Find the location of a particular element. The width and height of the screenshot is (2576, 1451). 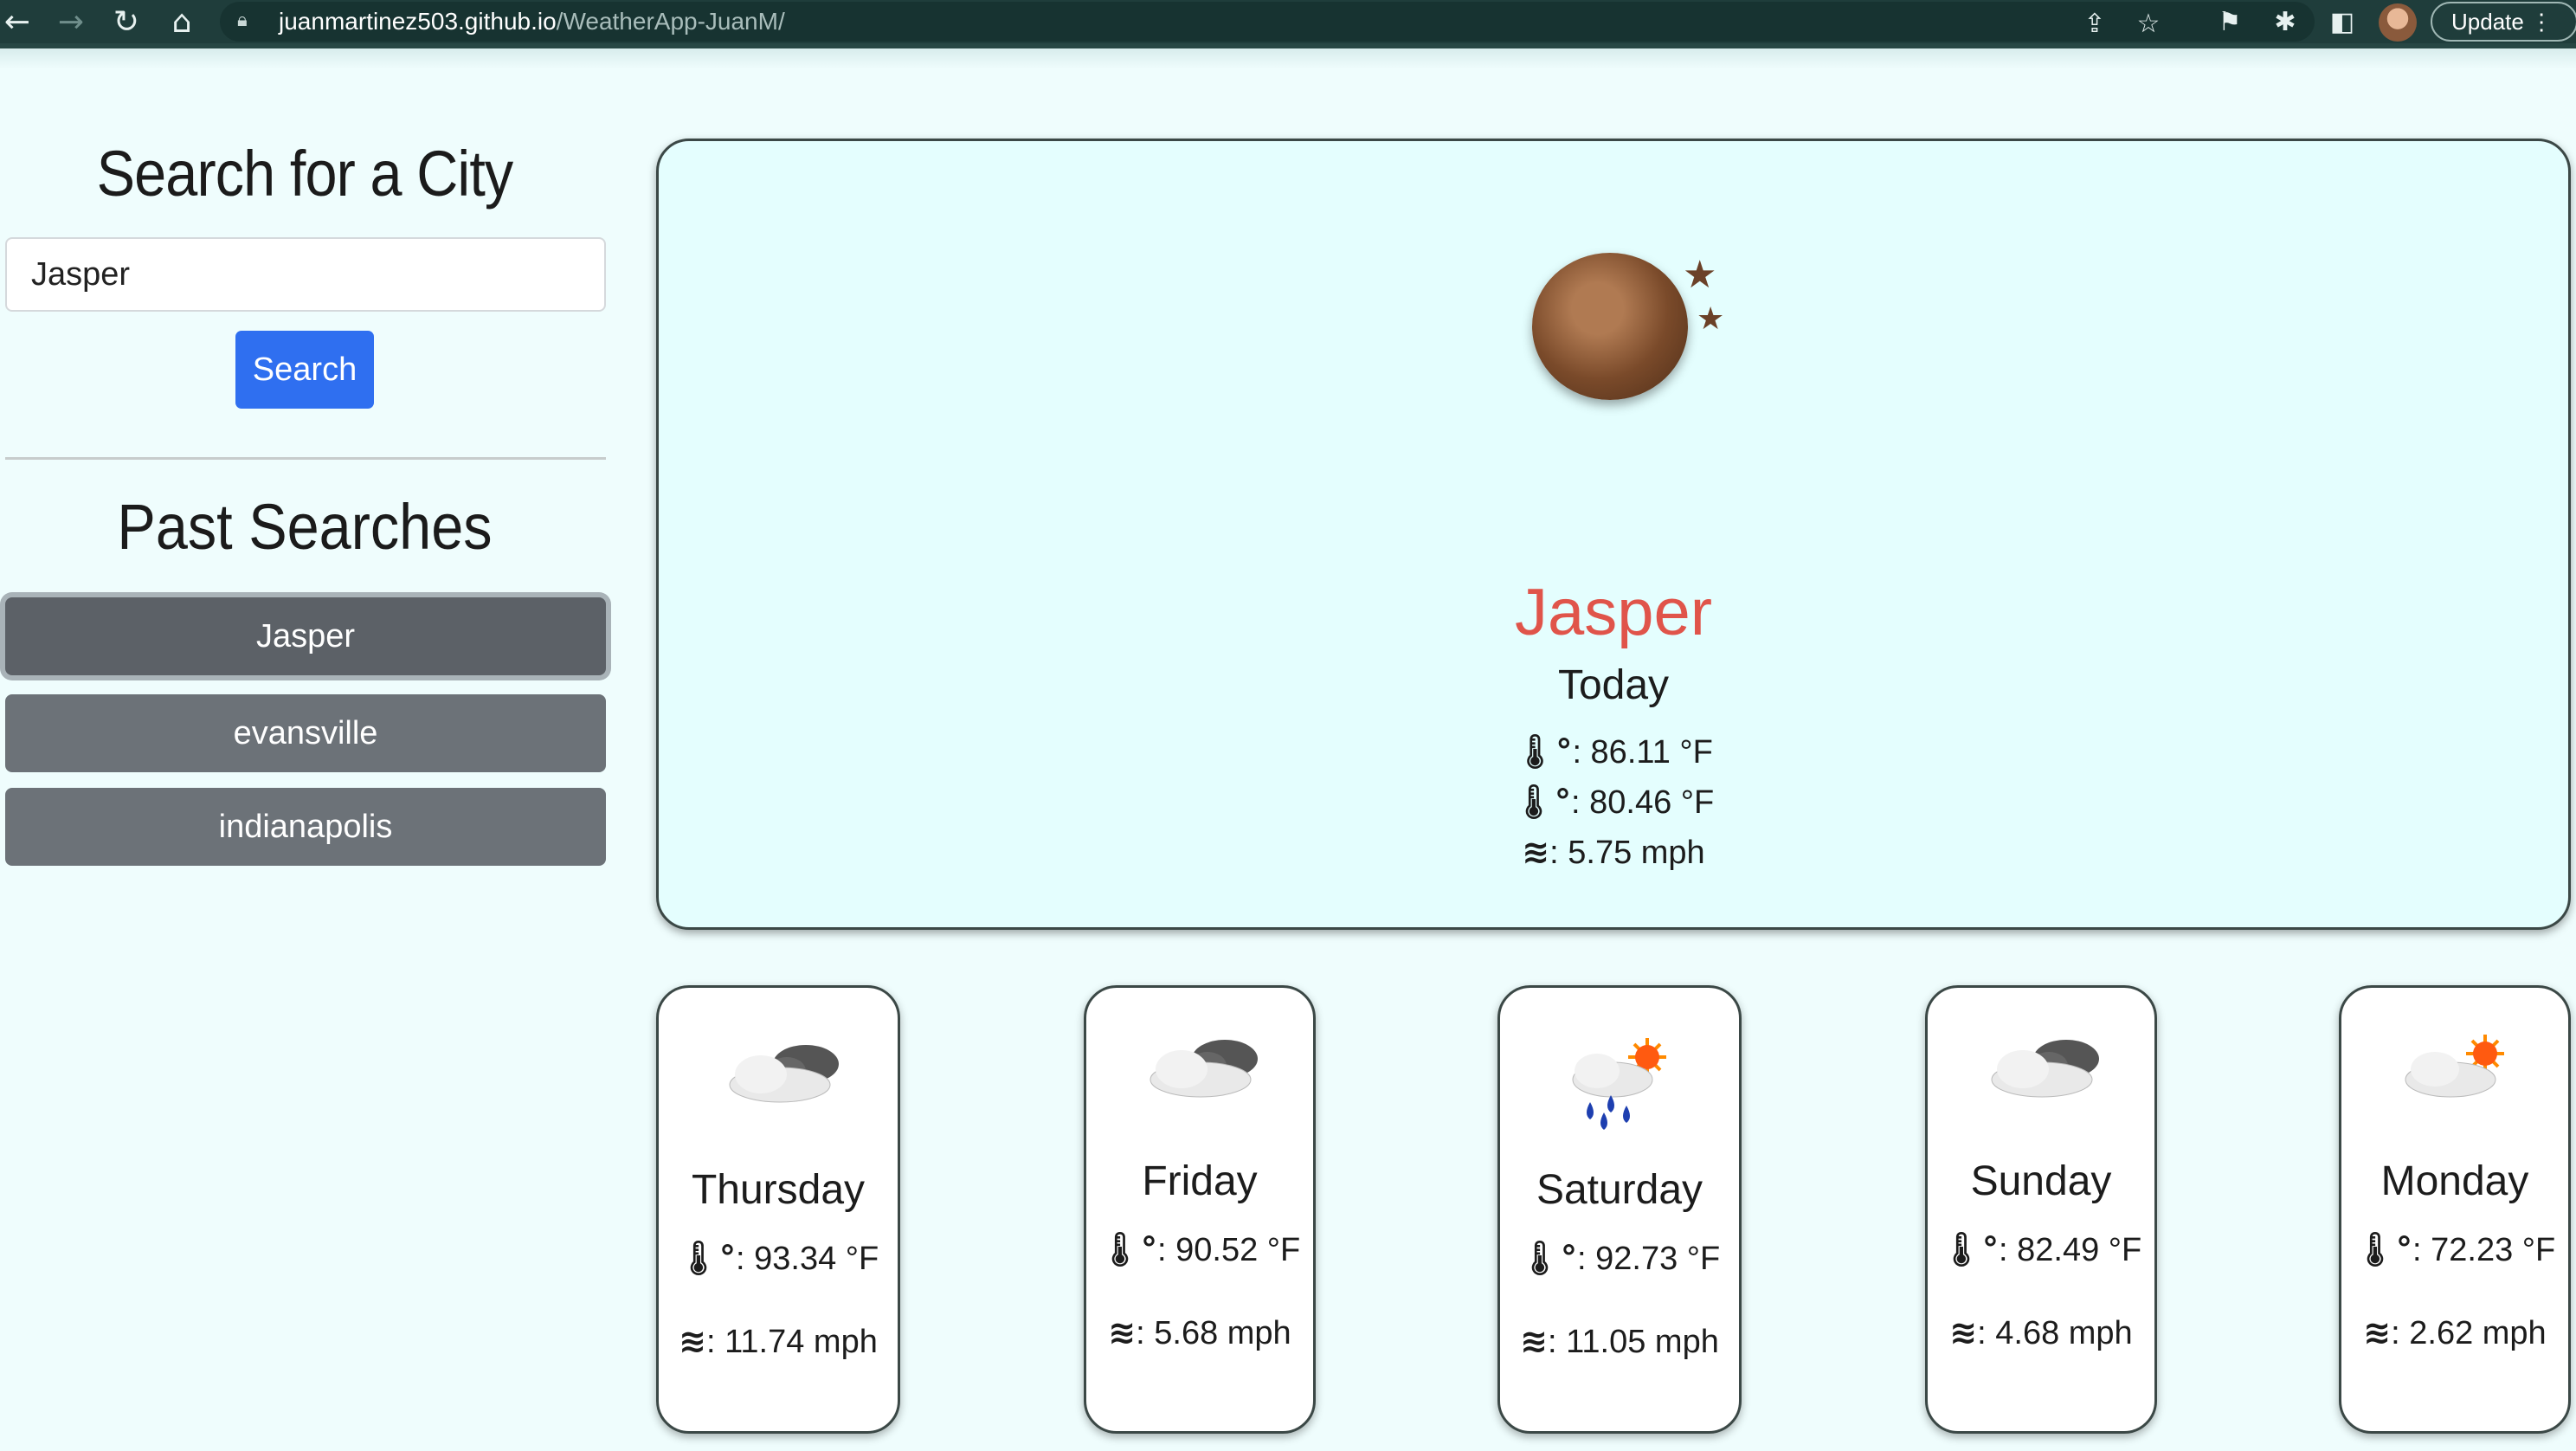

past-search-button: indianapolis is located at coordinates (305, 827).